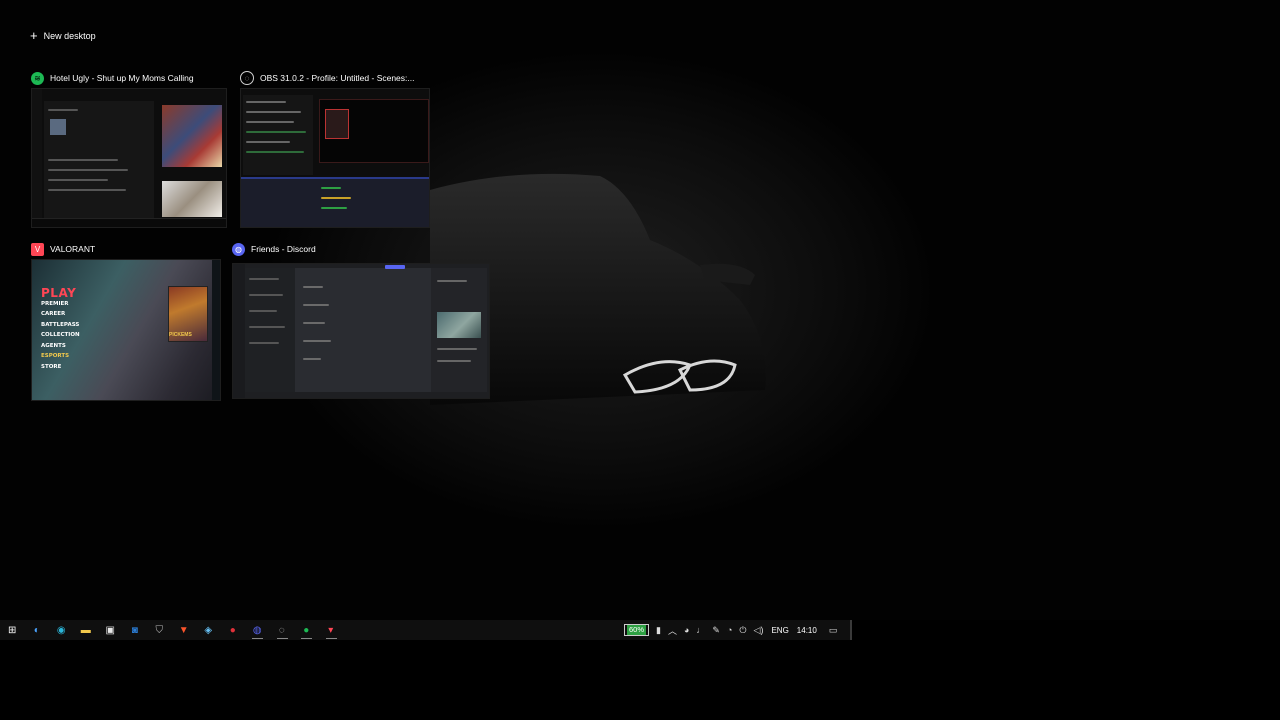  Describe the element at coordinates (779, 630) in the screenshot. I see `language-indicator: ENG` at that location.